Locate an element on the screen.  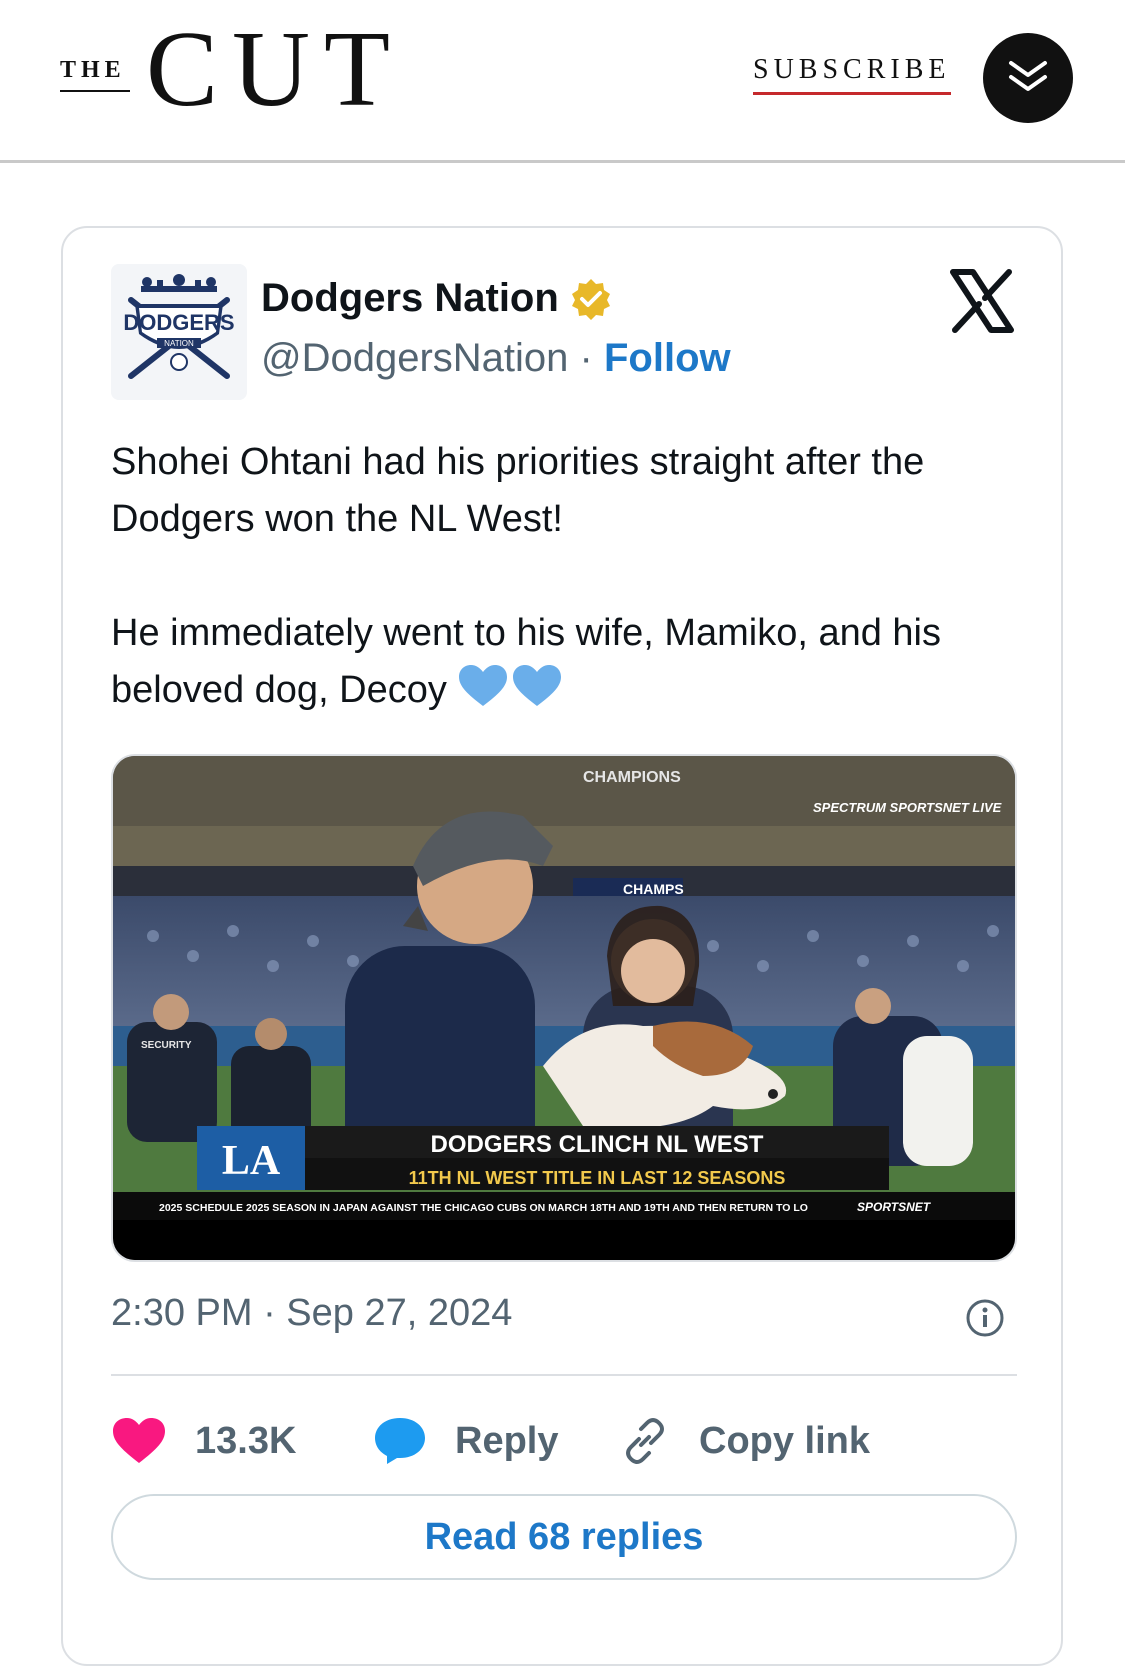
reply-button: Reply is located at coordinates (465, 1441).